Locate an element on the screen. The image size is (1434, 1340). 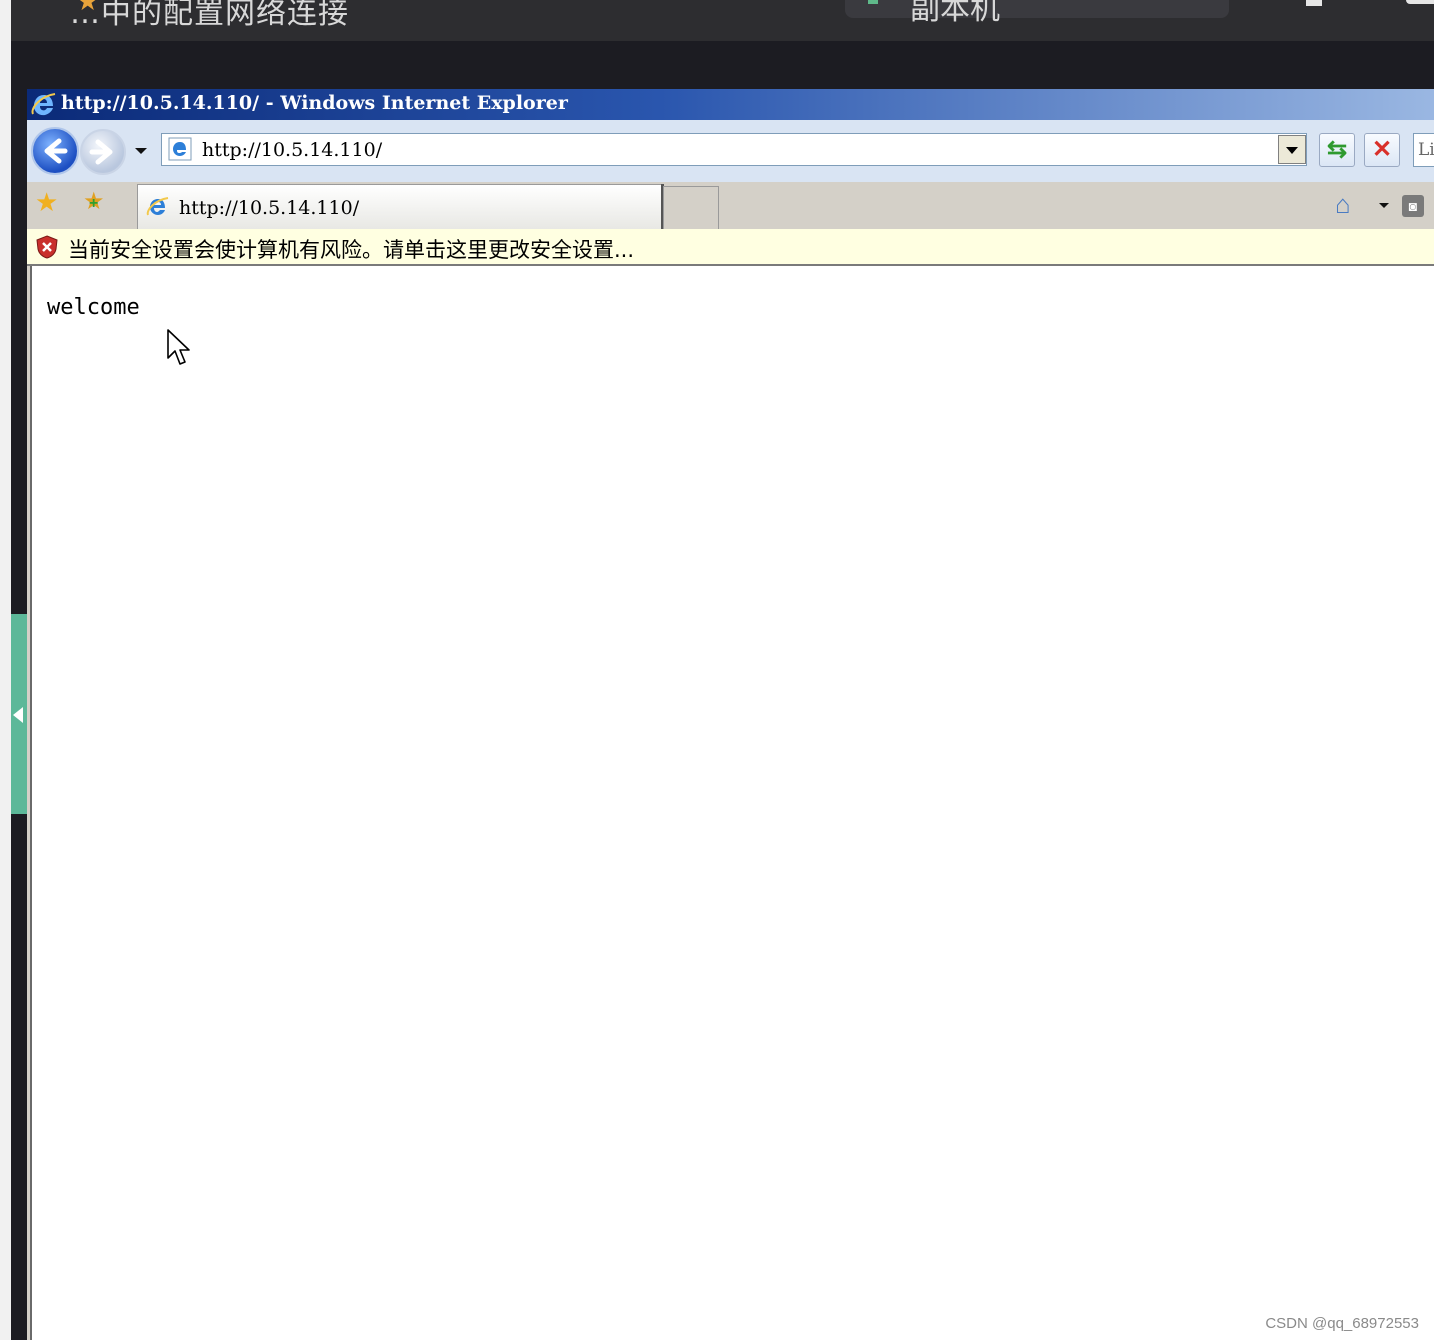
refresh-icon: ⇆ is located at coordinates (1337, 149).